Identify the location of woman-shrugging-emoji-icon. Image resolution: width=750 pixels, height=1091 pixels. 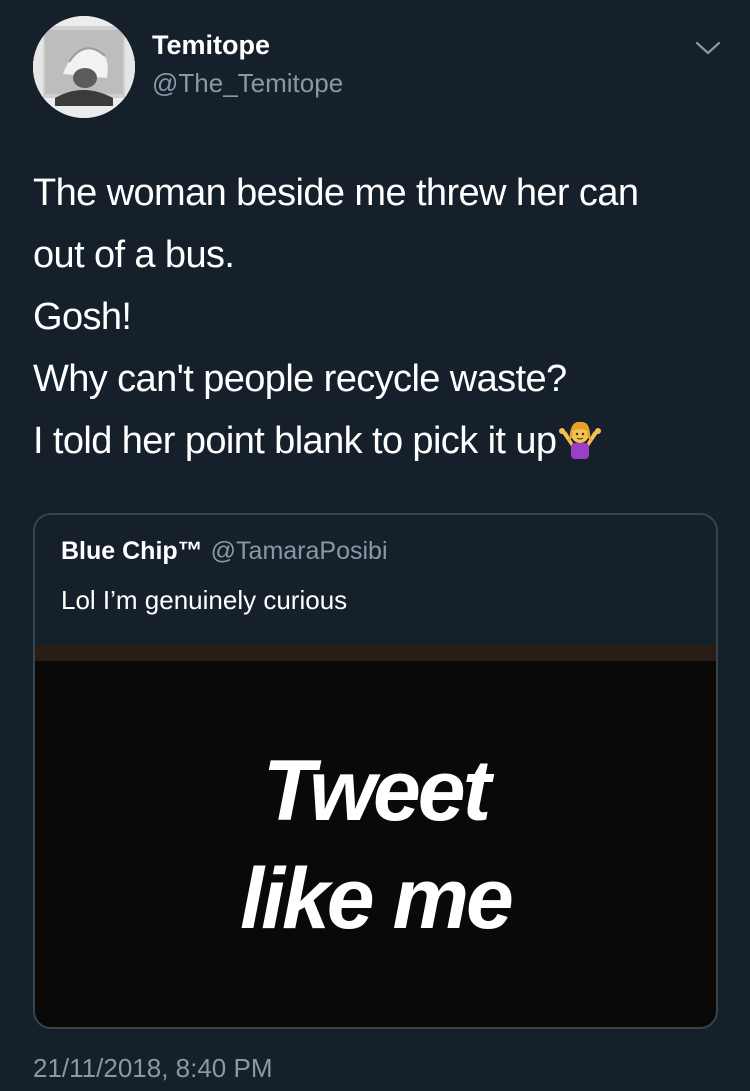
(580, 439).